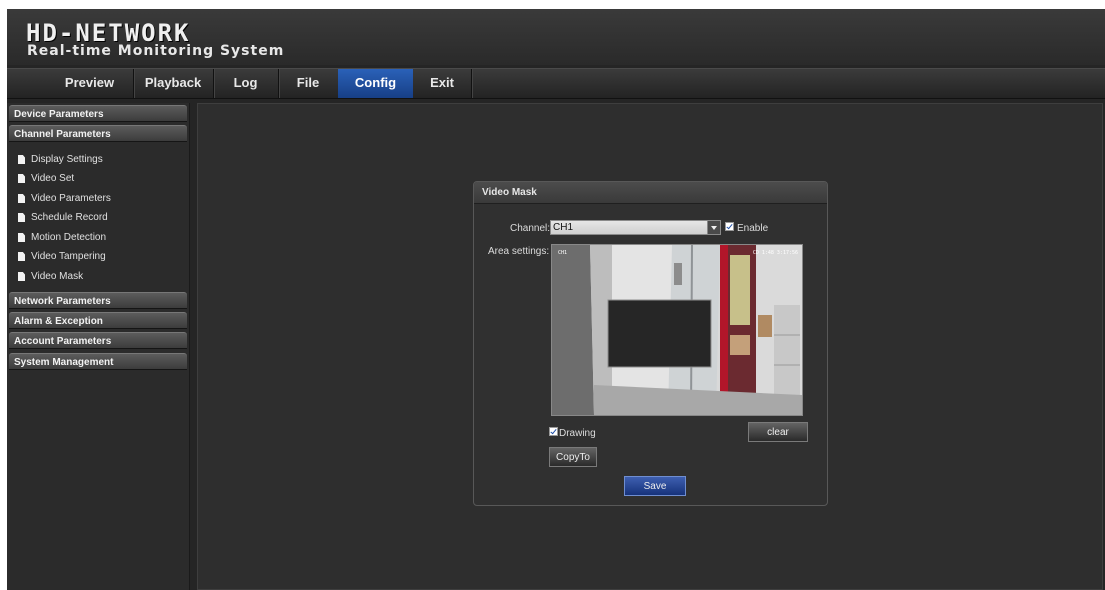 The height and width of the screenshot is (590, 1105). I want to click on video-preview-canvas: CH1 CD 1:48 3:17:56, so click(677, 330).